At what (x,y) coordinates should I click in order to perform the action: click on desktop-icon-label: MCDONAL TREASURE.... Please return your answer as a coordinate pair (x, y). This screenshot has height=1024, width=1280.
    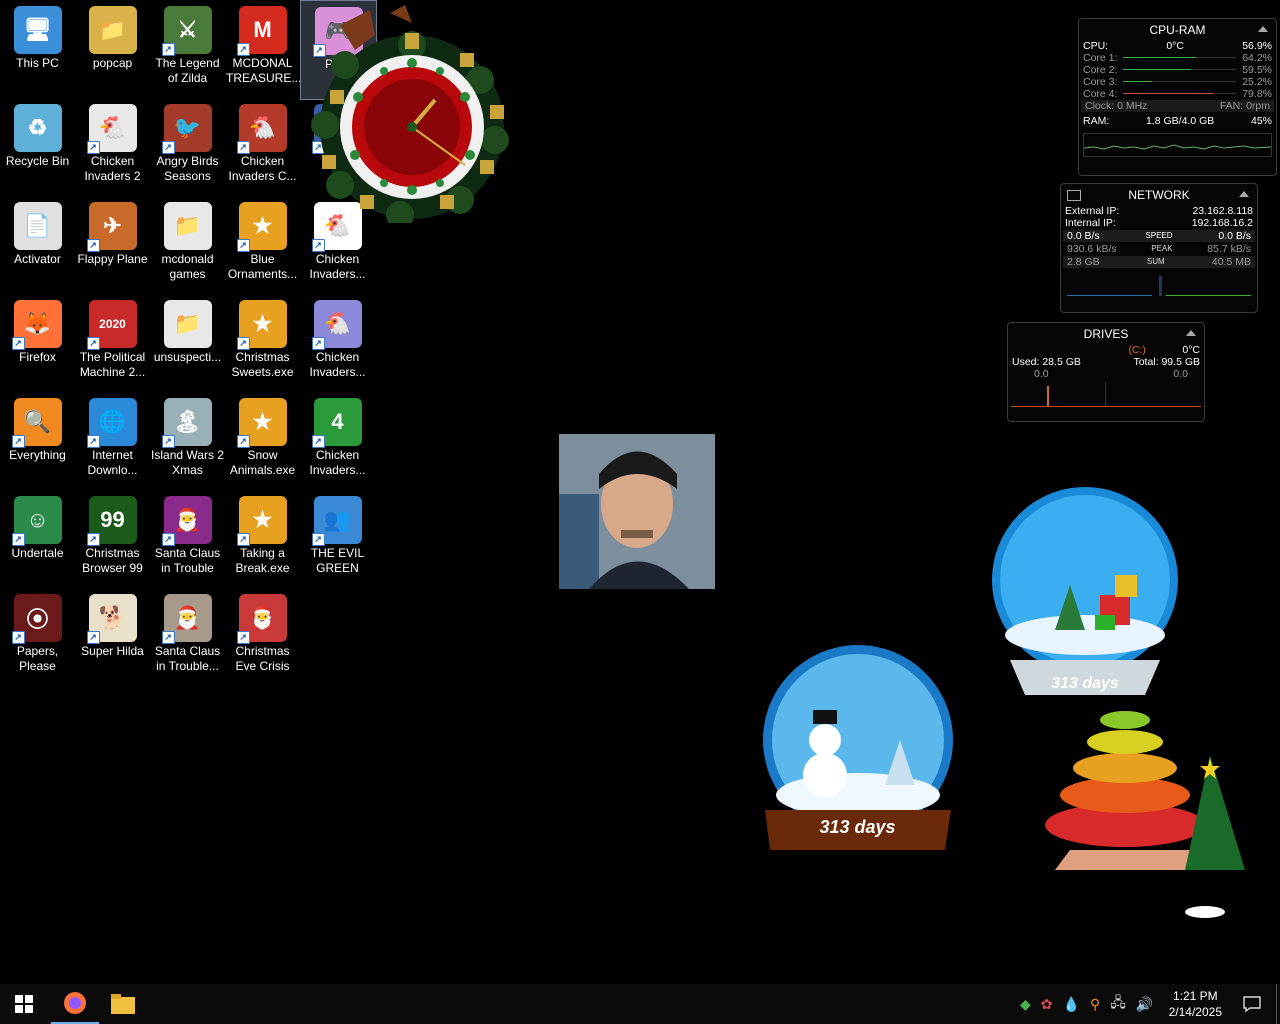
    Looking at the image, I should click on (263, 70).